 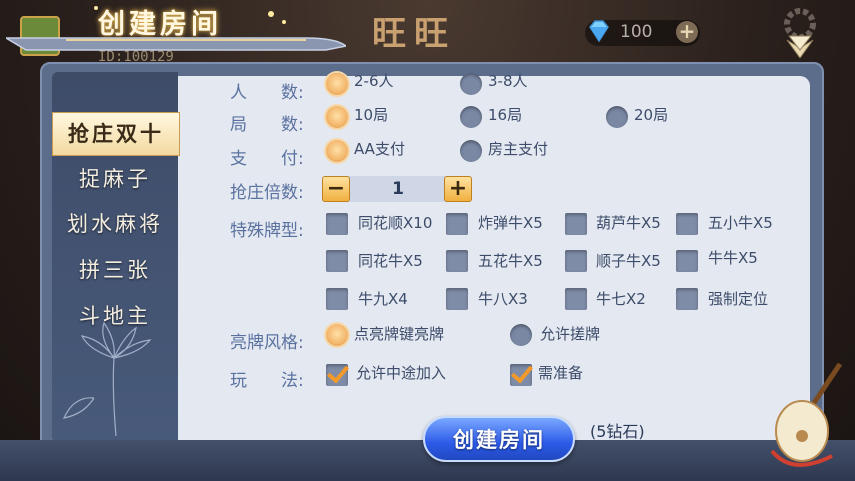 What do you see at coordinates (806, 414) in the screenshot?
I see `pipa-decoration` at bounding box center [806, 414].